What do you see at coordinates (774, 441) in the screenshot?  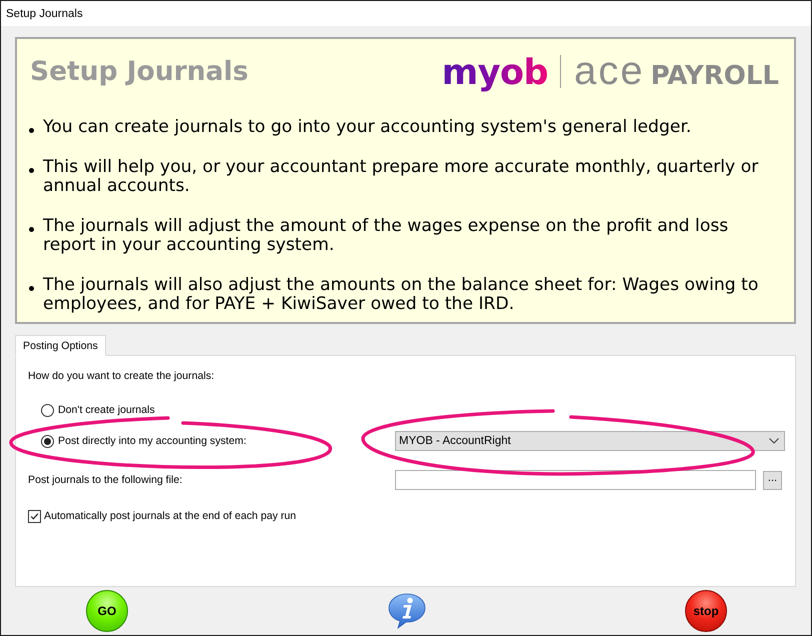 I see `caret-icon` at bounding box center [774, 441].